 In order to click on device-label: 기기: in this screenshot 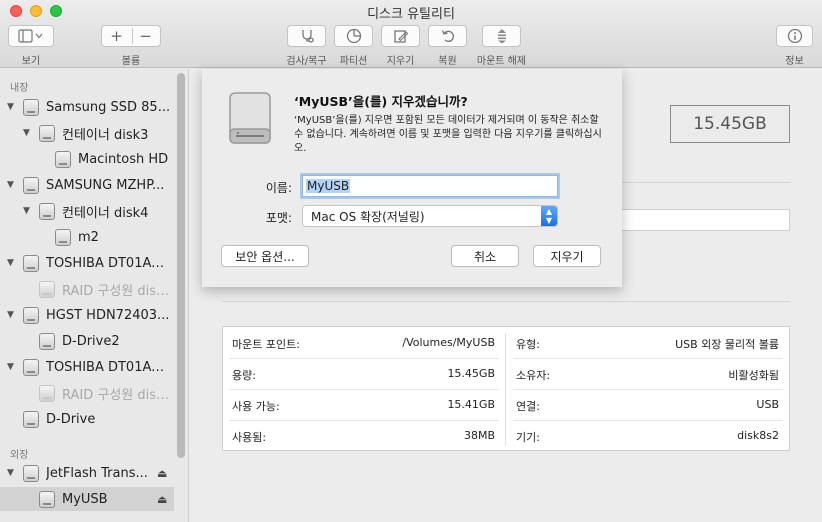, I will do `click(528, 437)`.